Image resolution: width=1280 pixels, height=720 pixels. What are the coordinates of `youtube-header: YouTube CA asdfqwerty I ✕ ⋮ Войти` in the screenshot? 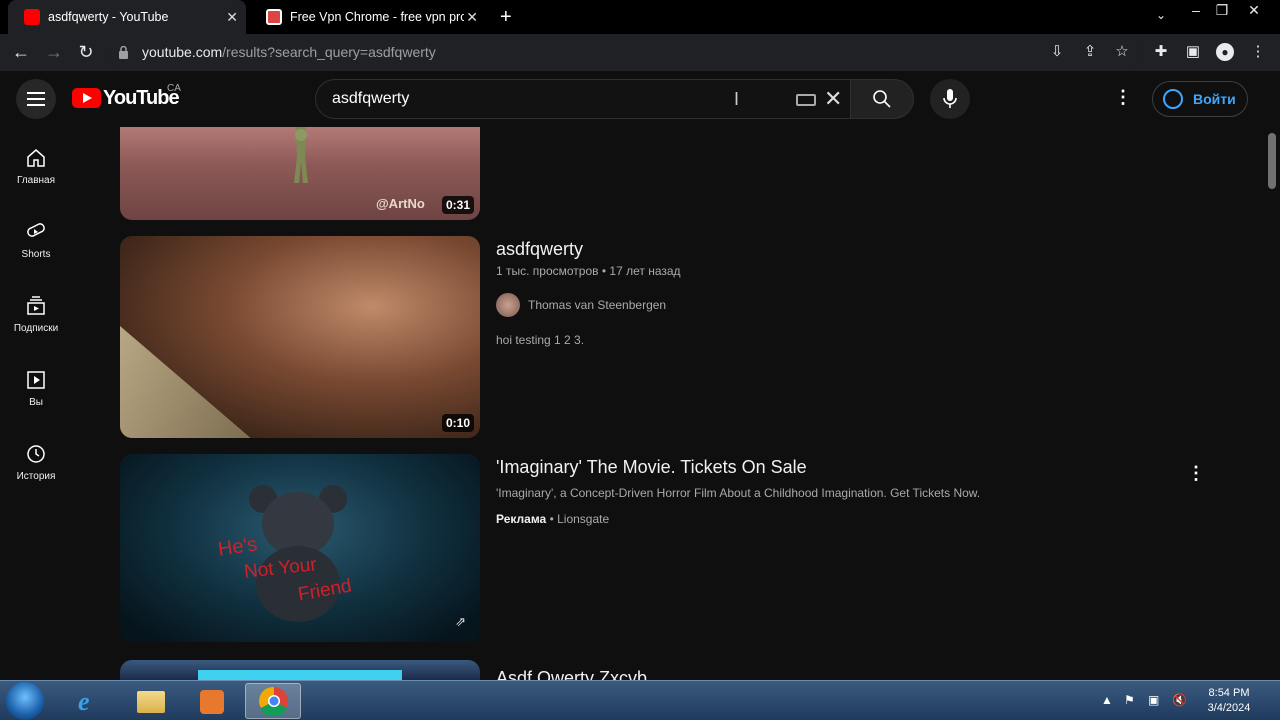 It's located at (640, 99).